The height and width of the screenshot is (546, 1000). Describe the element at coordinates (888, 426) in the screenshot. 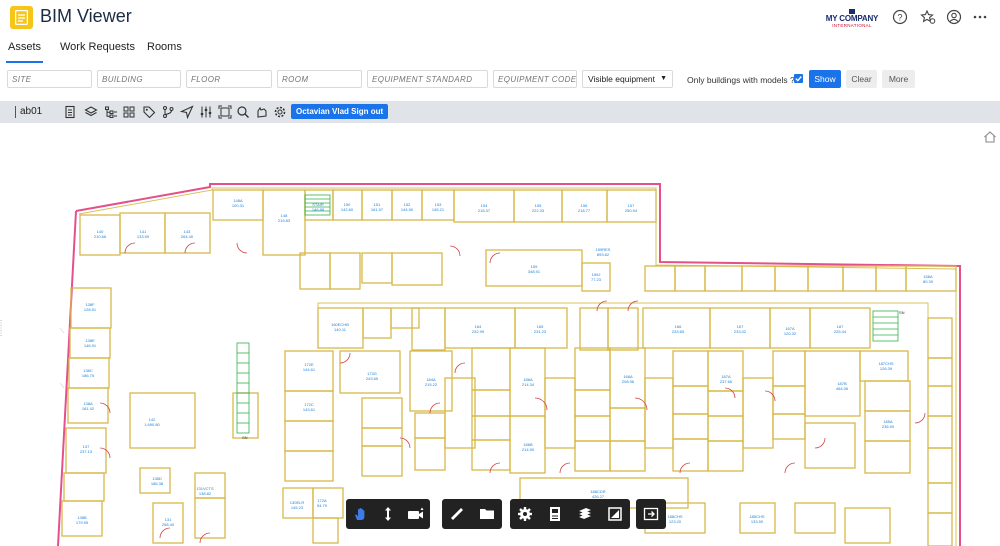

I see `room-area-label: 236.90` at that location.